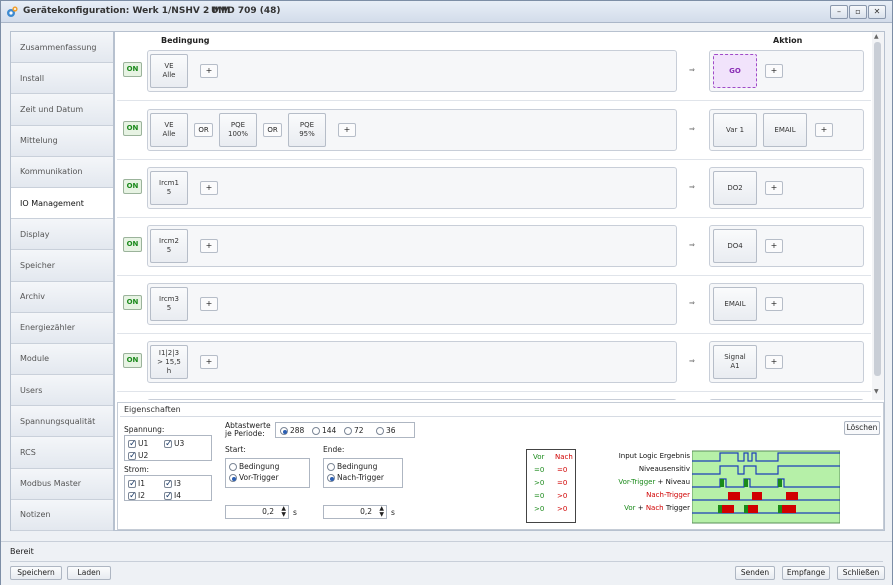 This screenshot has height=585, width=893. What do you see at coordinates (755, 573) in the screenshot?
I see `senden-button: Senden` at bounding box center [755, 573].